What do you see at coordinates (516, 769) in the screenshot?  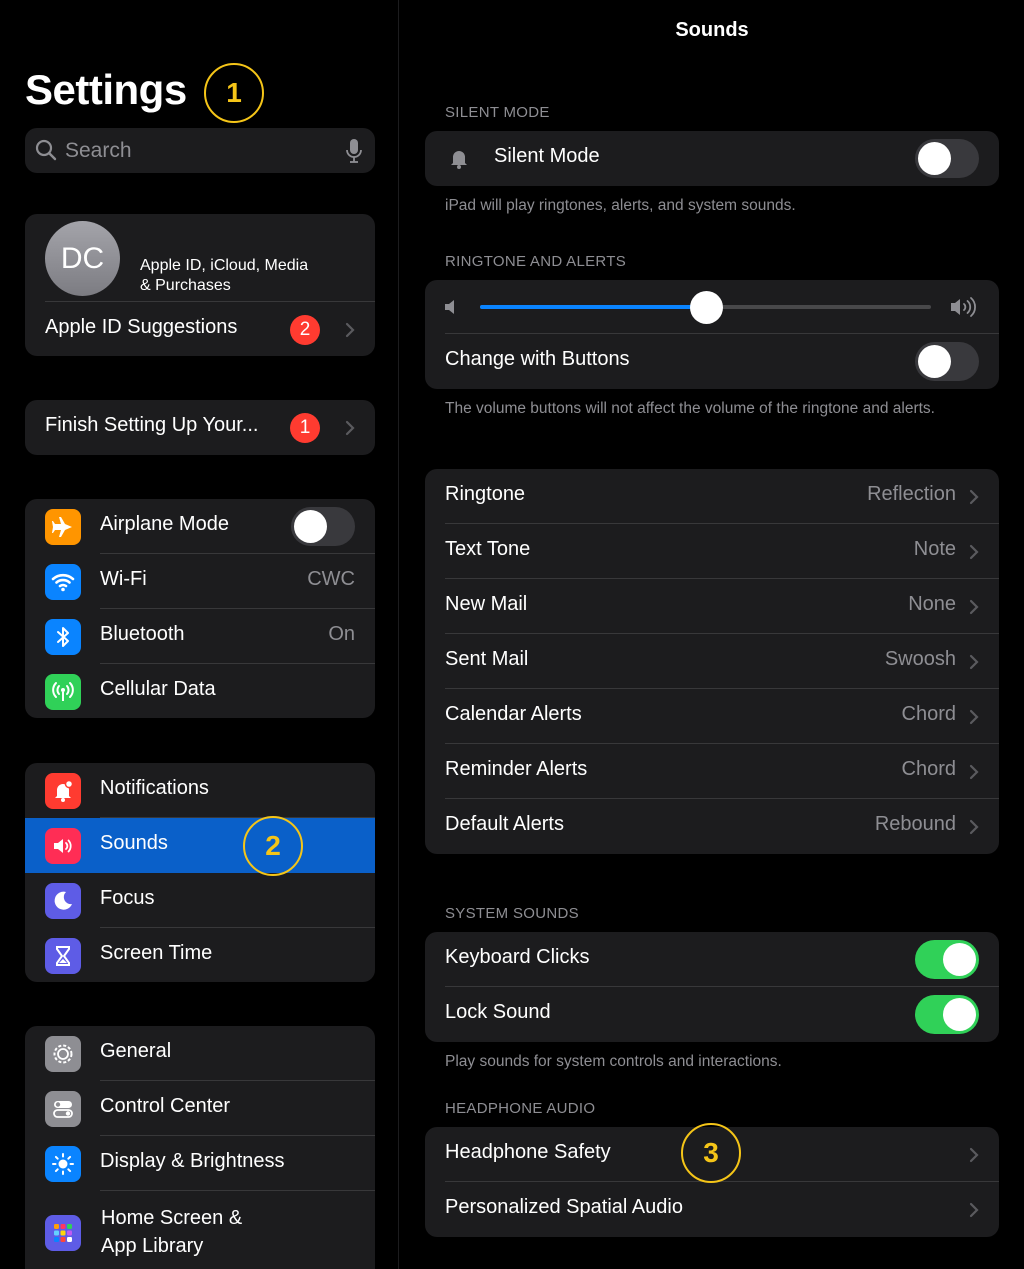 I see `tone-label: Reminder Alerts` at bounding box center [516, 769].